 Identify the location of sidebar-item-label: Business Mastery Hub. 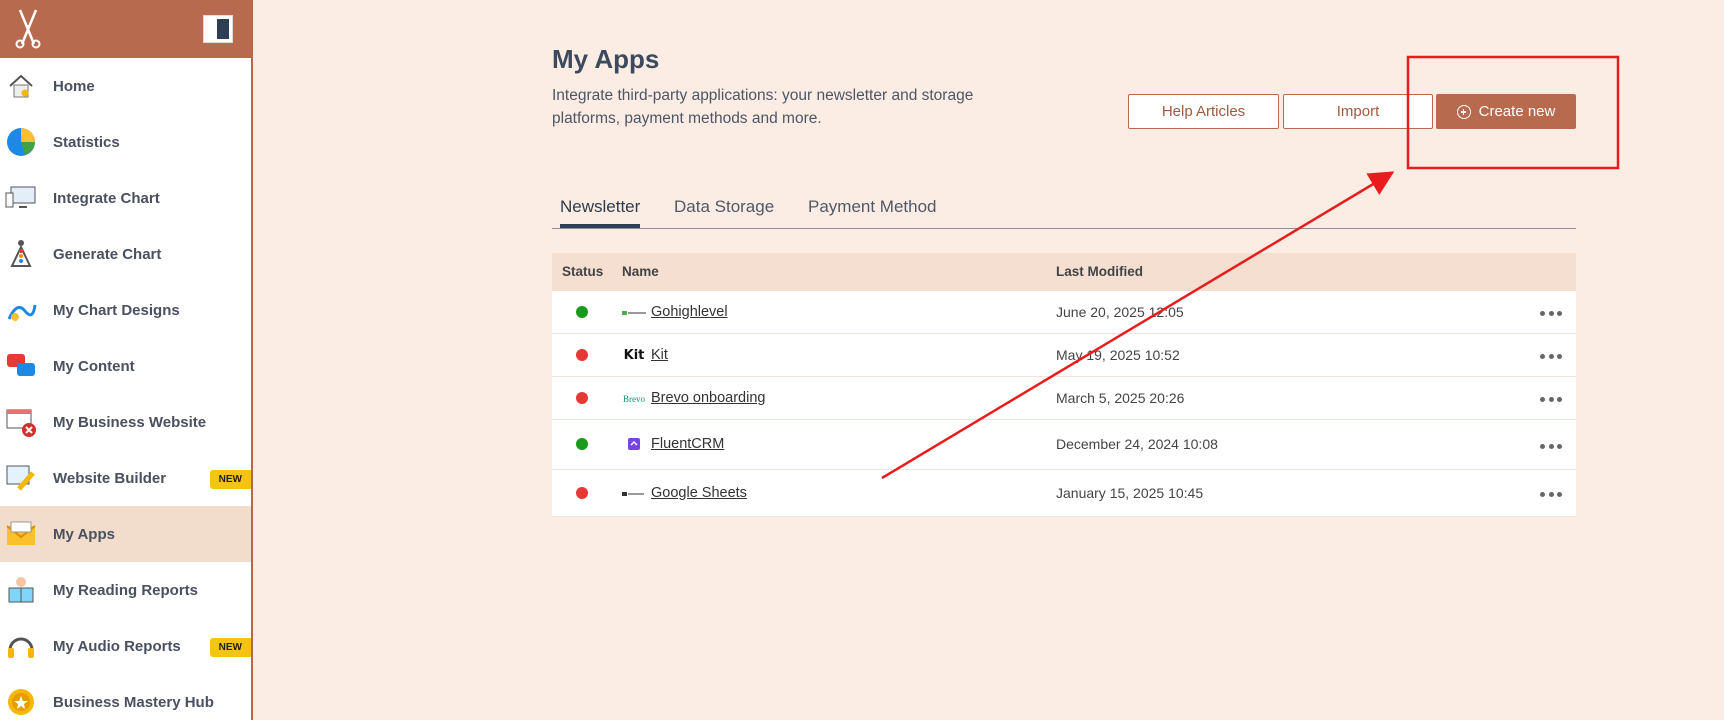
(133, 702).